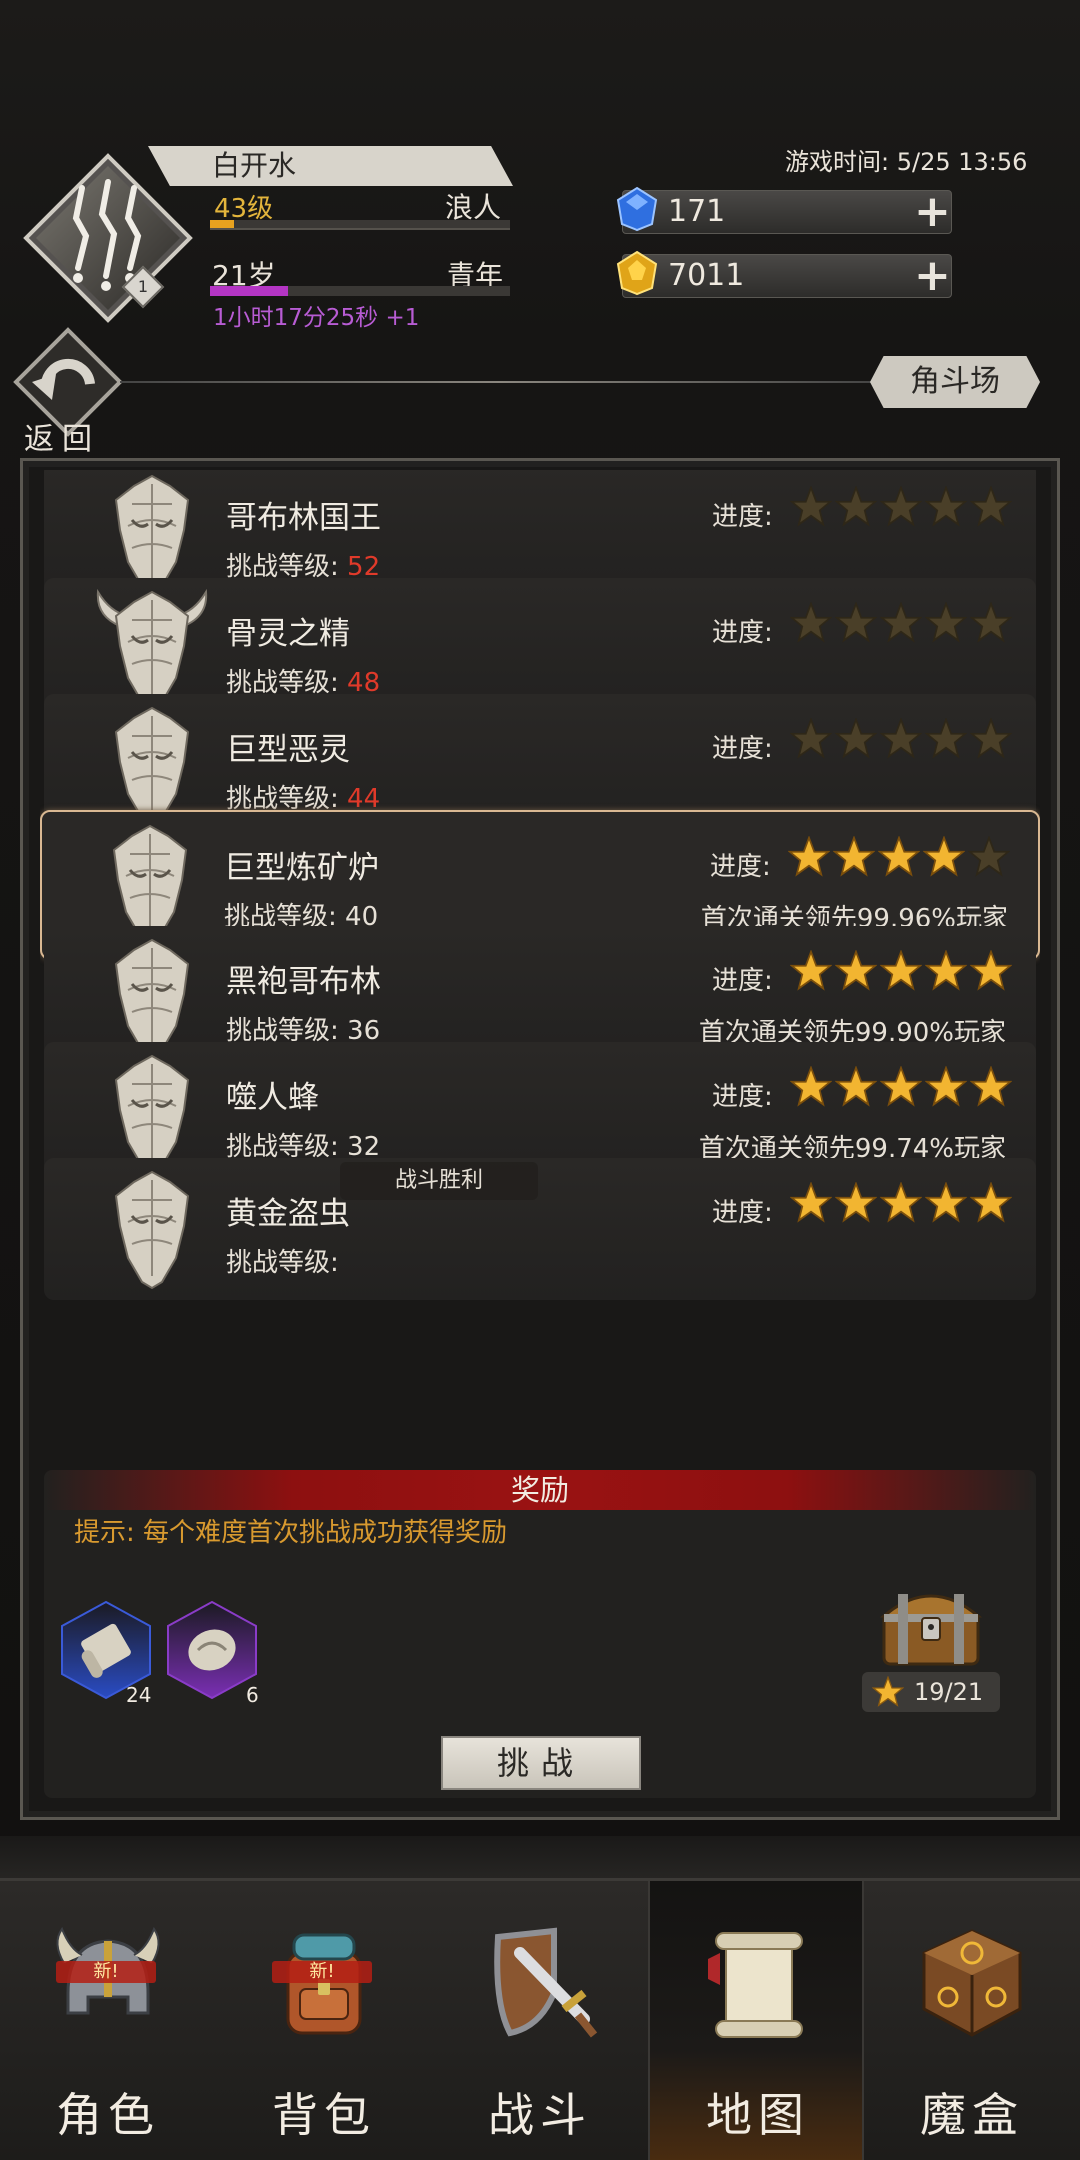 The image size is (1080, 2160). What do you see at coordinates (108, 2115) in the screenshot?
I see `nav-label-character: 角色` at bounding box center [108, 2115].